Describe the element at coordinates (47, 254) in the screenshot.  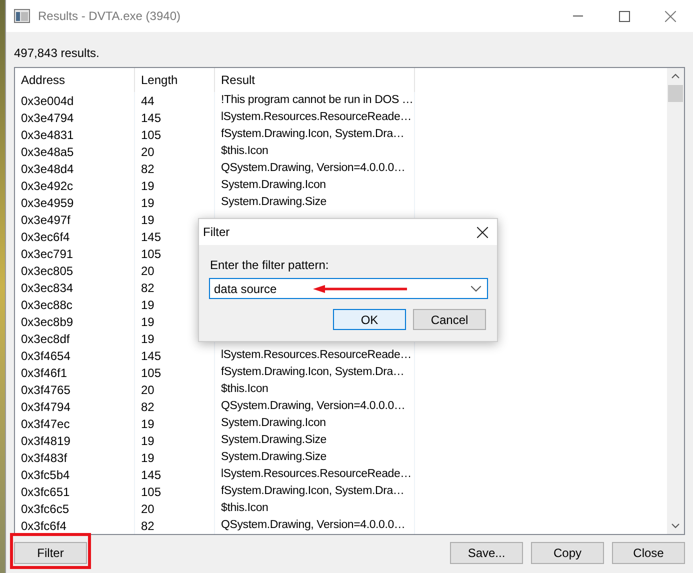
I see `table-cell-text: 0x3ec791` at that location.